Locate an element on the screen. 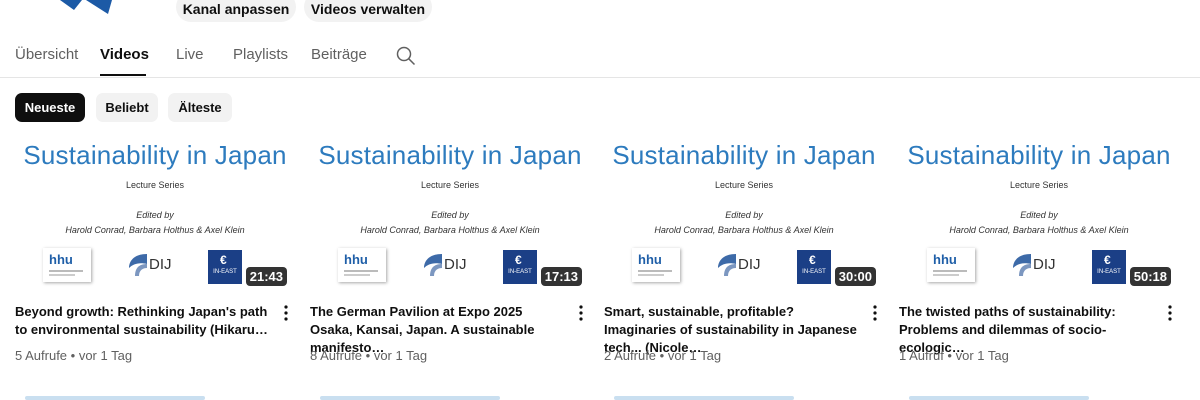  duration-badge: 21:43 is located at coordinates (266, 276).